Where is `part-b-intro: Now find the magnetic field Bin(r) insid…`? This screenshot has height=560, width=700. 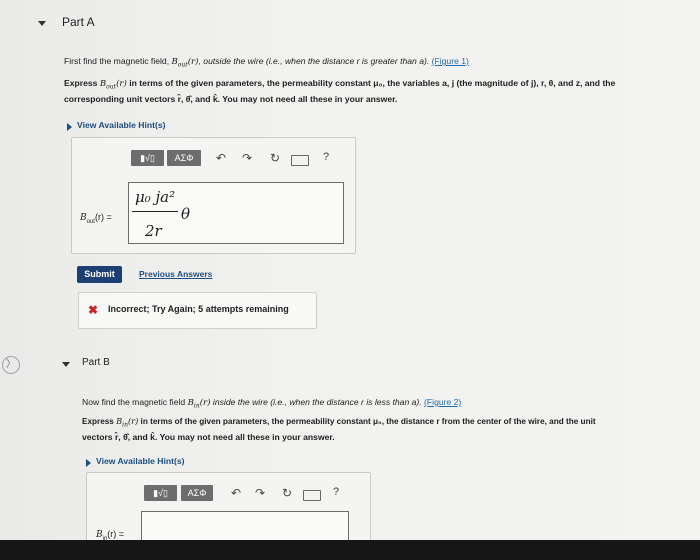 part-b-intro: Now find the magnetic field Bin(r) insid… is located at coordinates (272, 403).